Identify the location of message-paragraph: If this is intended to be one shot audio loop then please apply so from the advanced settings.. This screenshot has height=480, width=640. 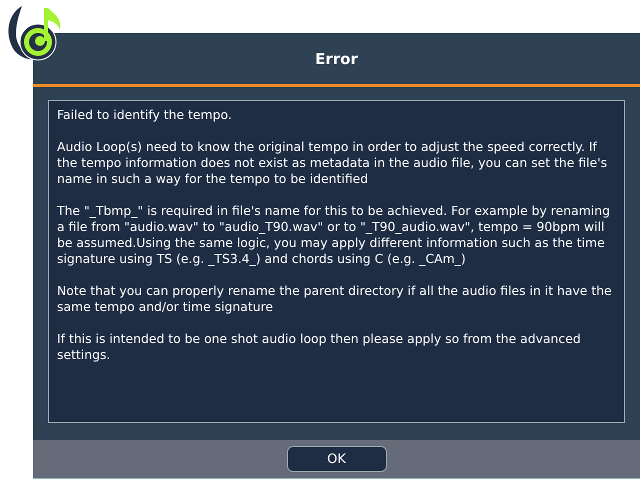
(319, 347).